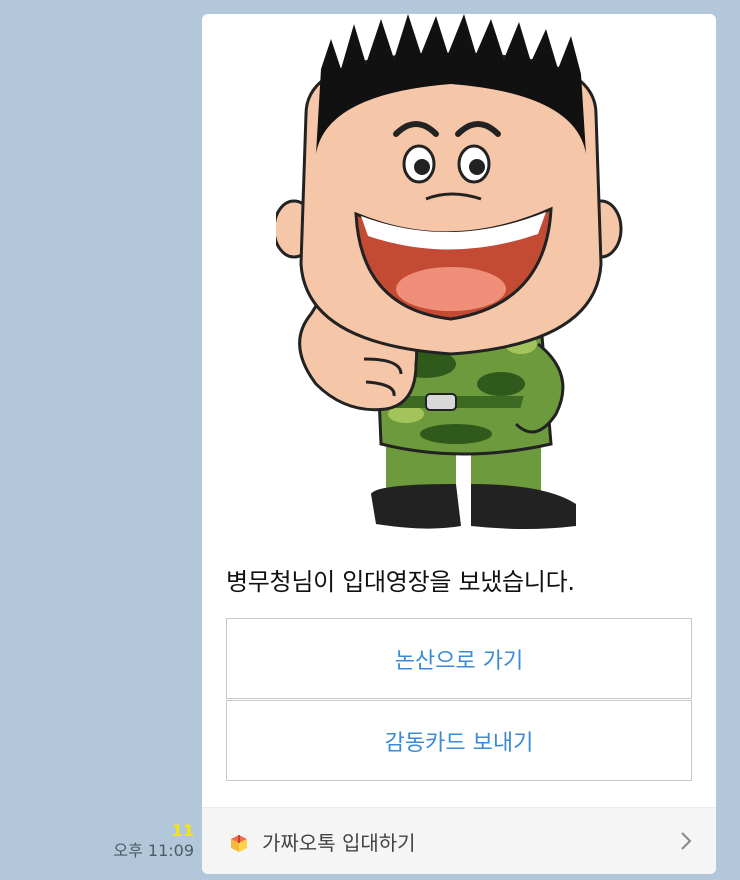  What do you see at coordinates (459, 658) in the screenshot?
I see `go-to-nonsan-button: 논산으로 가기` at bounding box center [459, 658].